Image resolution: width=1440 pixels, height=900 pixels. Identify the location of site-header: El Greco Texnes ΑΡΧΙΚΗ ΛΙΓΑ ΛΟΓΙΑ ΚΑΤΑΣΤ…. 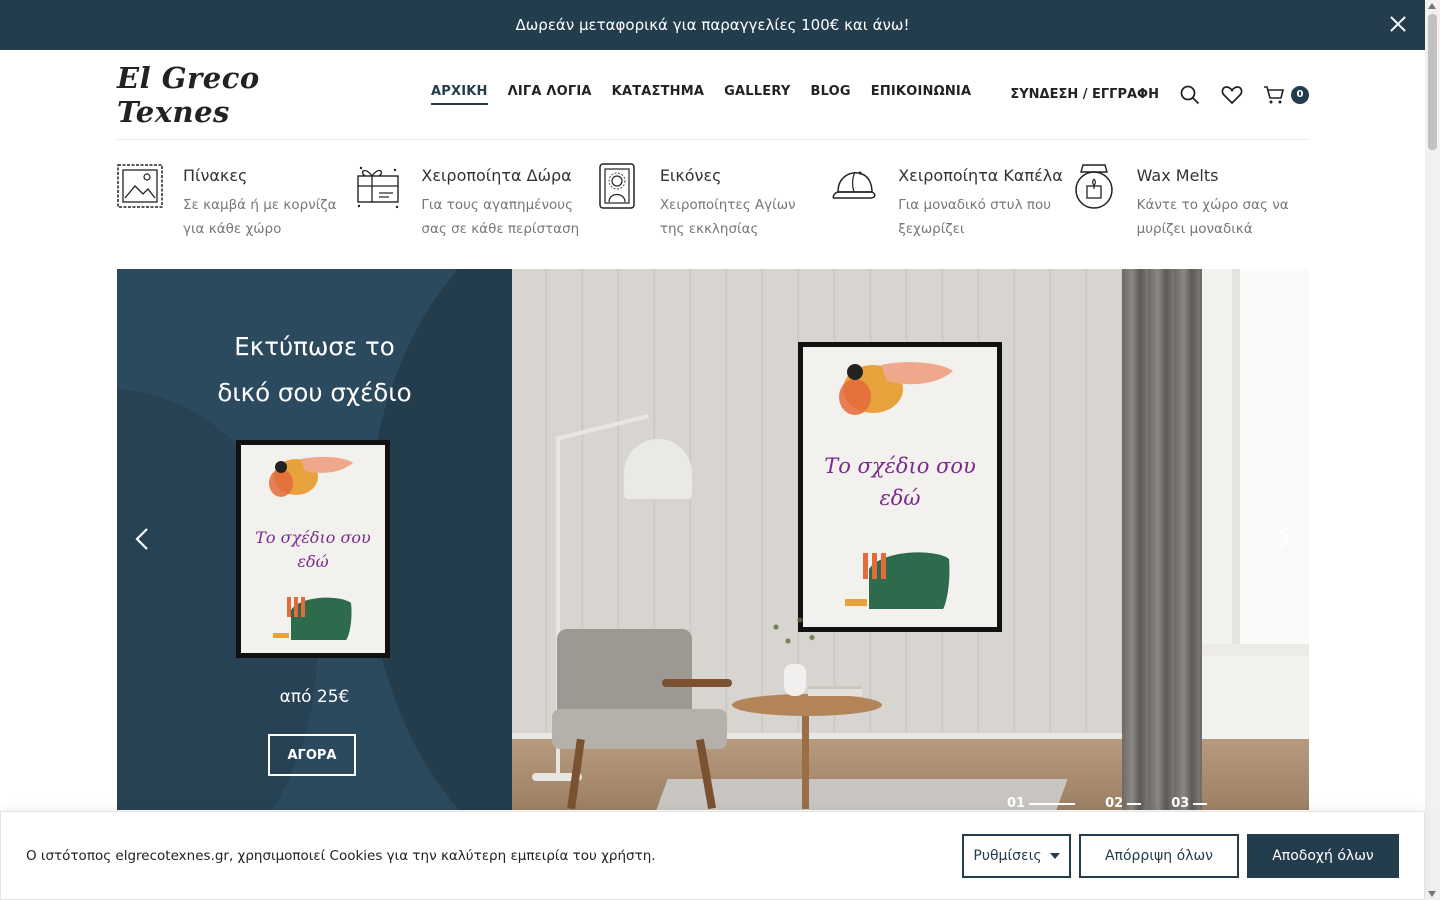
(713, 95).